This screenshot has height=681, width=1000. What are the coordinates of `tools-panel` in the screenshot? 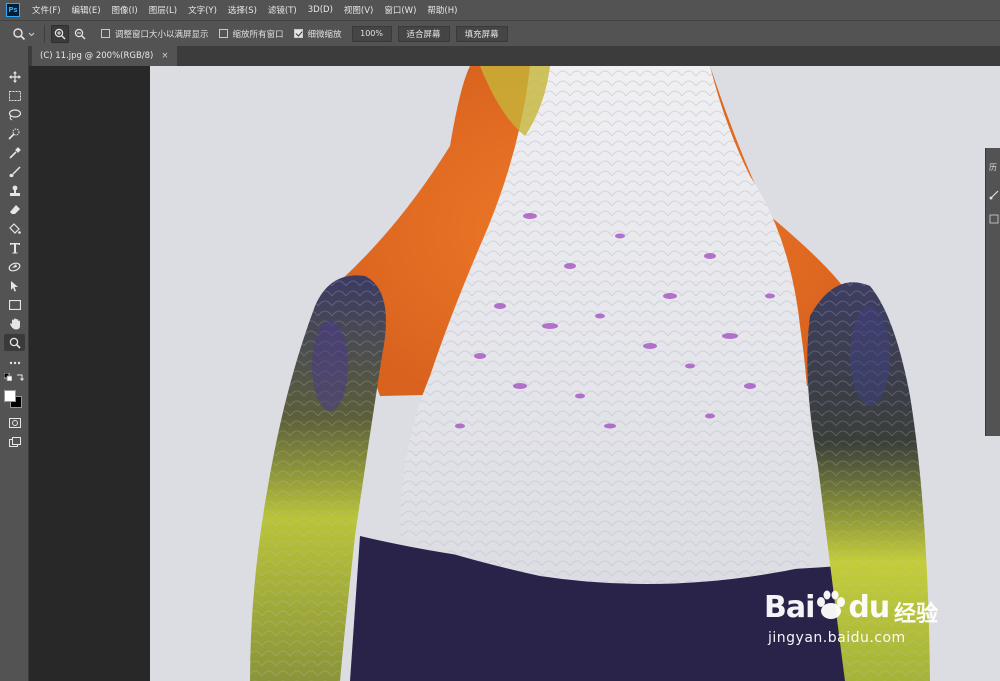 It's located at (14, 363).